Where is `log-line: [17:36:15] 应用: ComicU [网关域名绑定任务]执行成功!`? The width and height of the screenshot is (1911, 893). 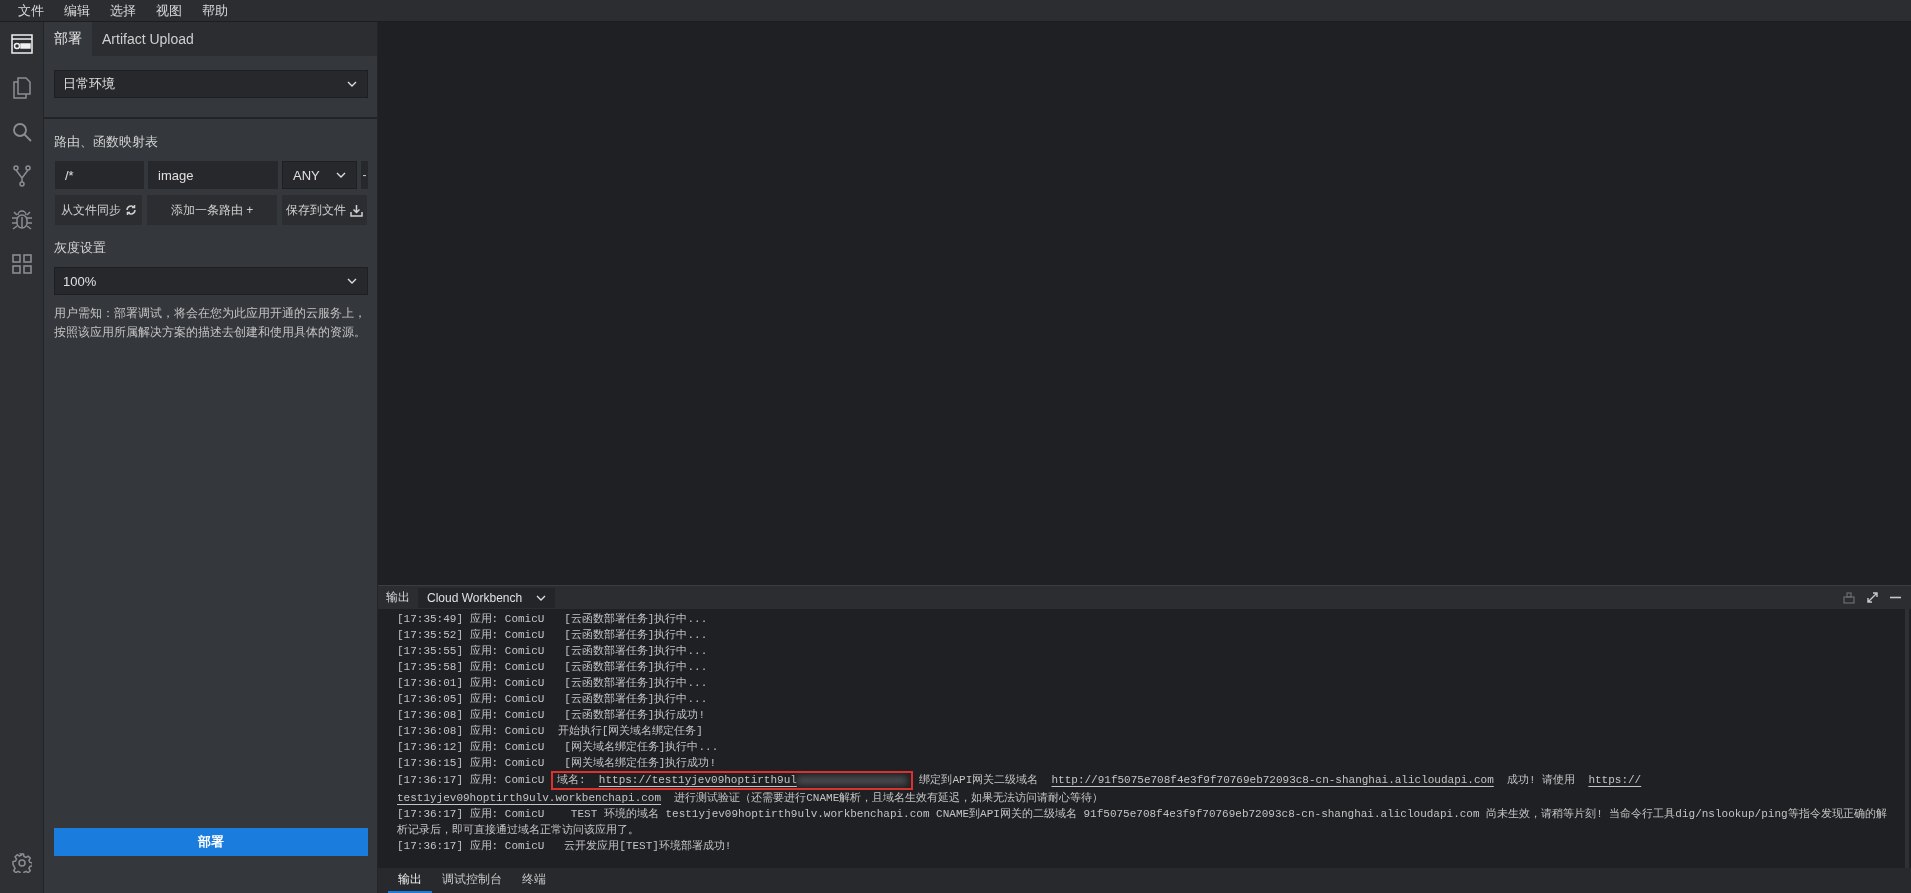
log-line: [17:36:15] 应用: ComicU [网关域名绑定任务]执行成功! is located at coordinates (557, 763).